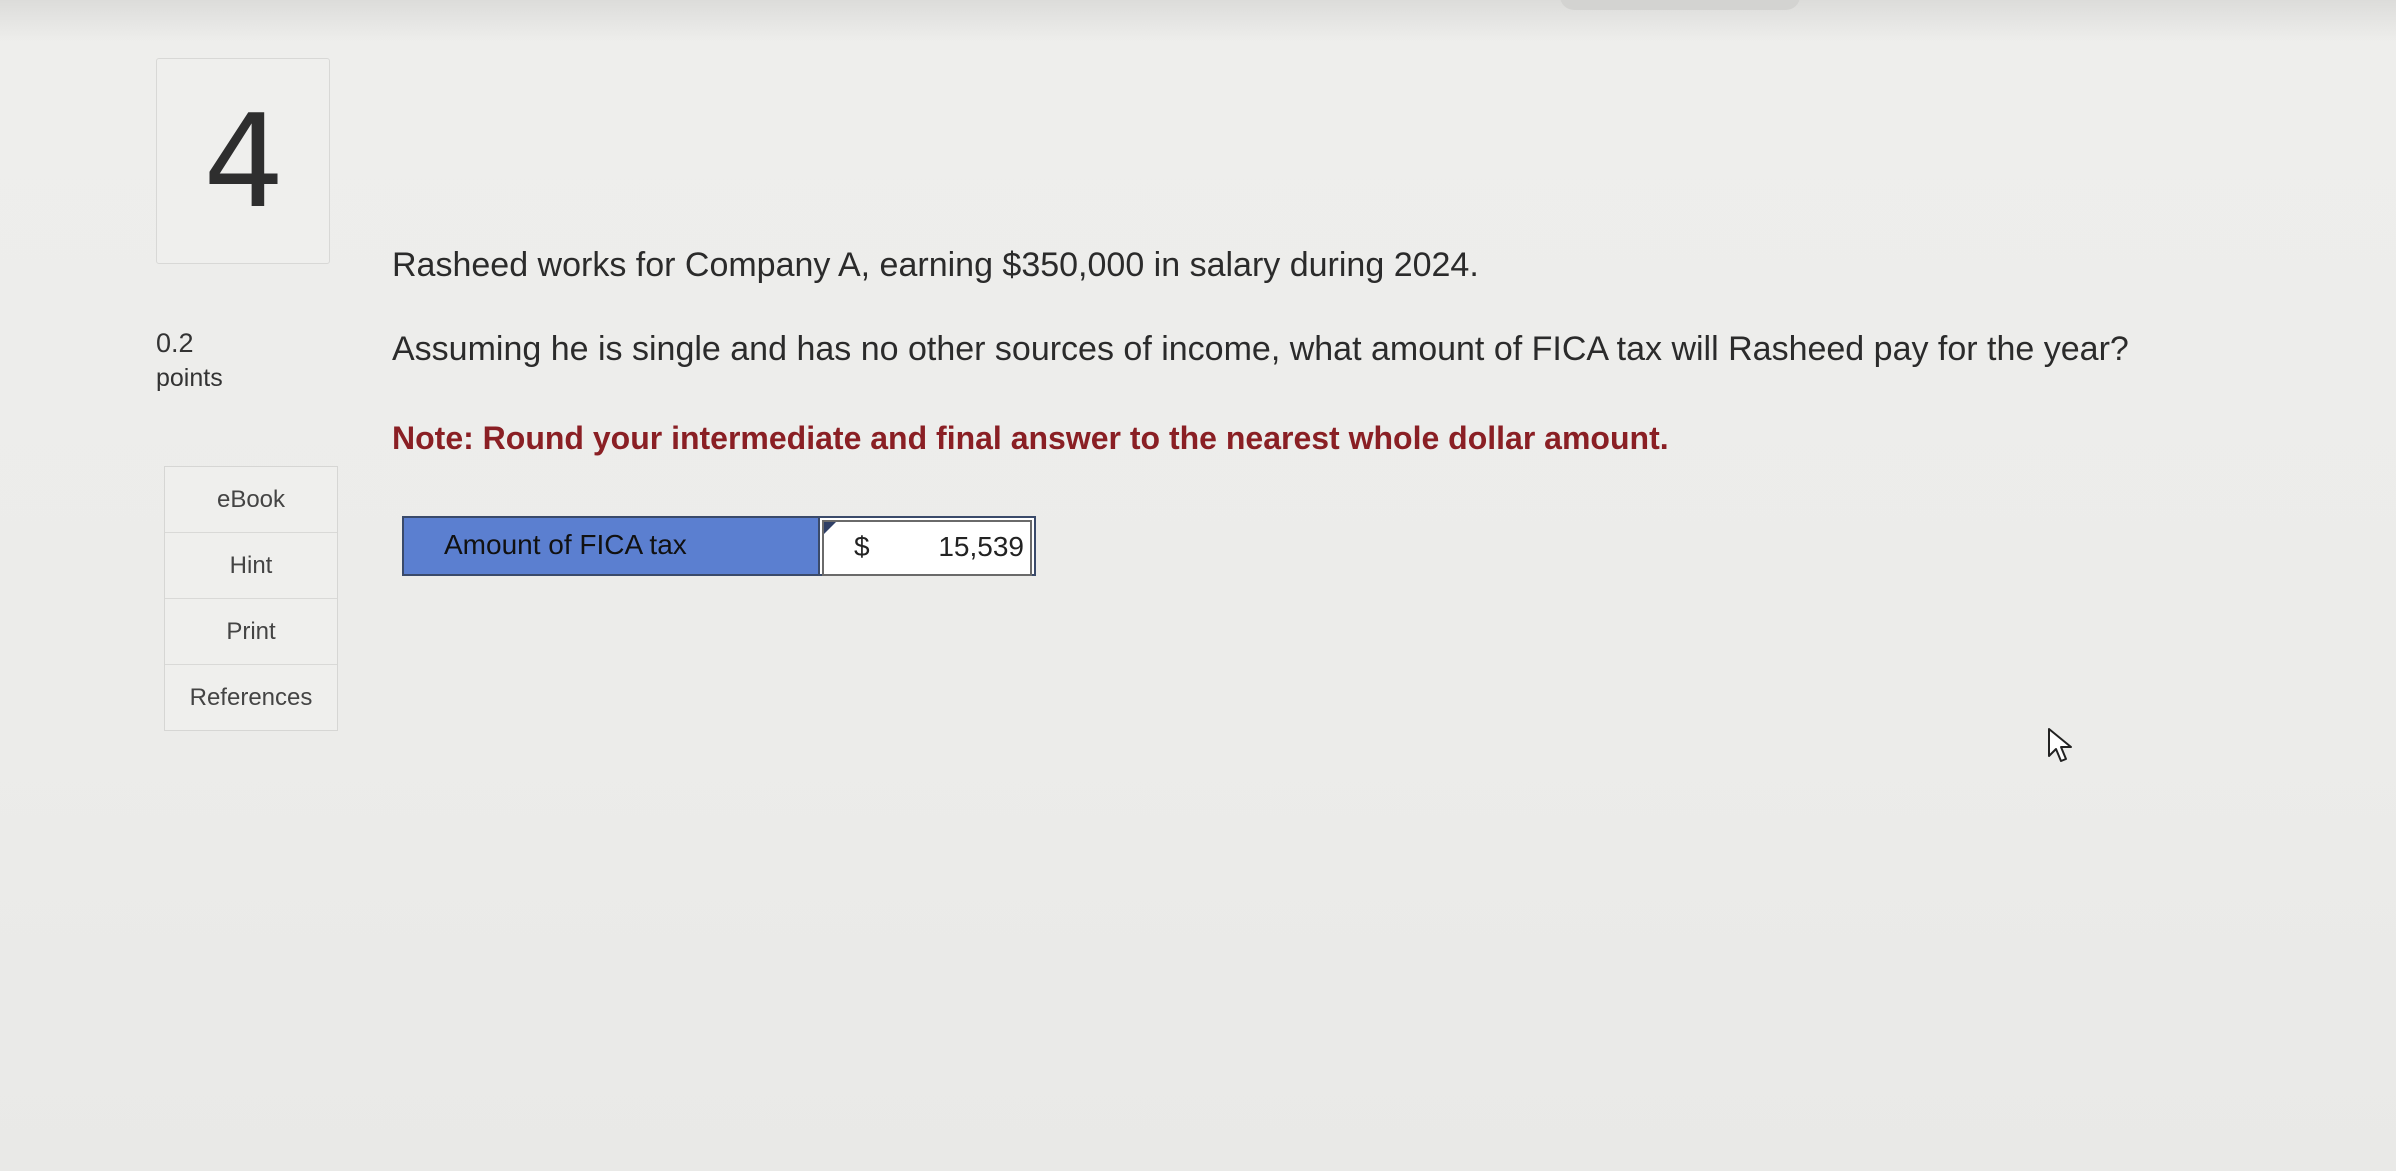  Describe the element at coordinates (830, 528) in the screenshot. I see `cell-corner-marker-icon` at that location.